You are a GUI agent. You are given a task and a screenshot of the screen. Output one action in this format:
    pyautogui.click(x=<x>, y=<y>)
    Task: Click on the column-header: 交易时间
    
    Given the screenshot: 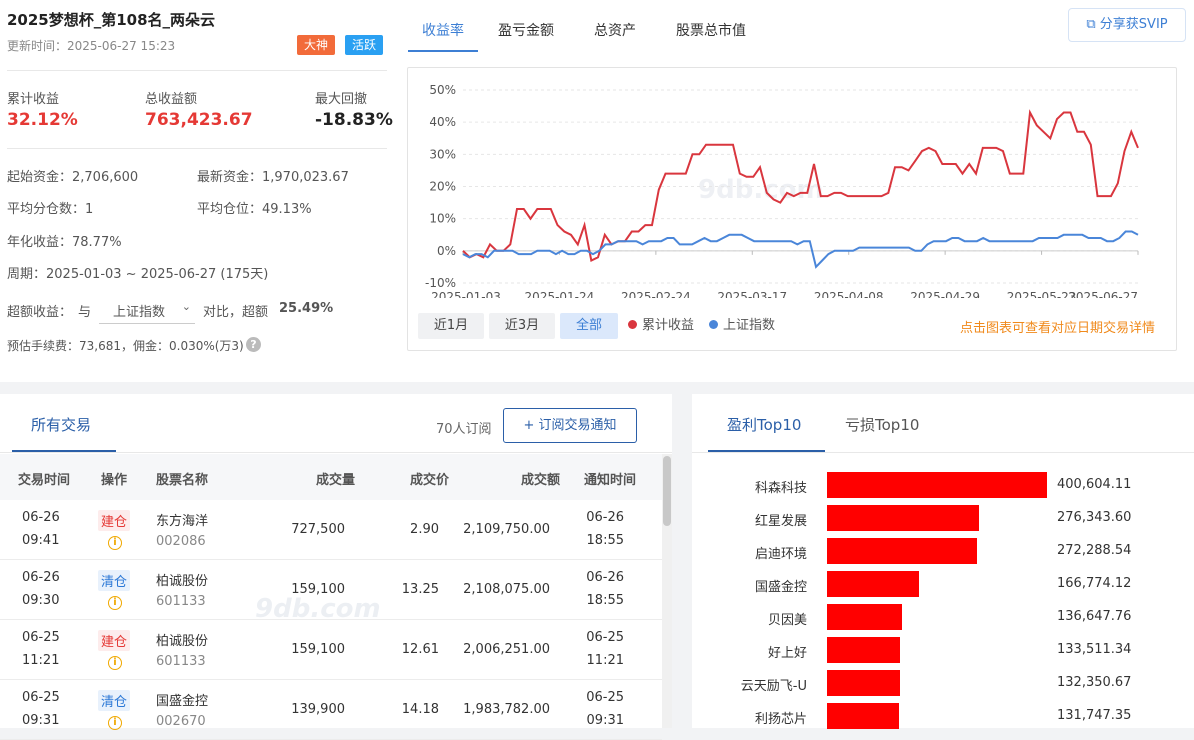 What is the action you would take?
    pyautogui.click(x=44, y=480)
    